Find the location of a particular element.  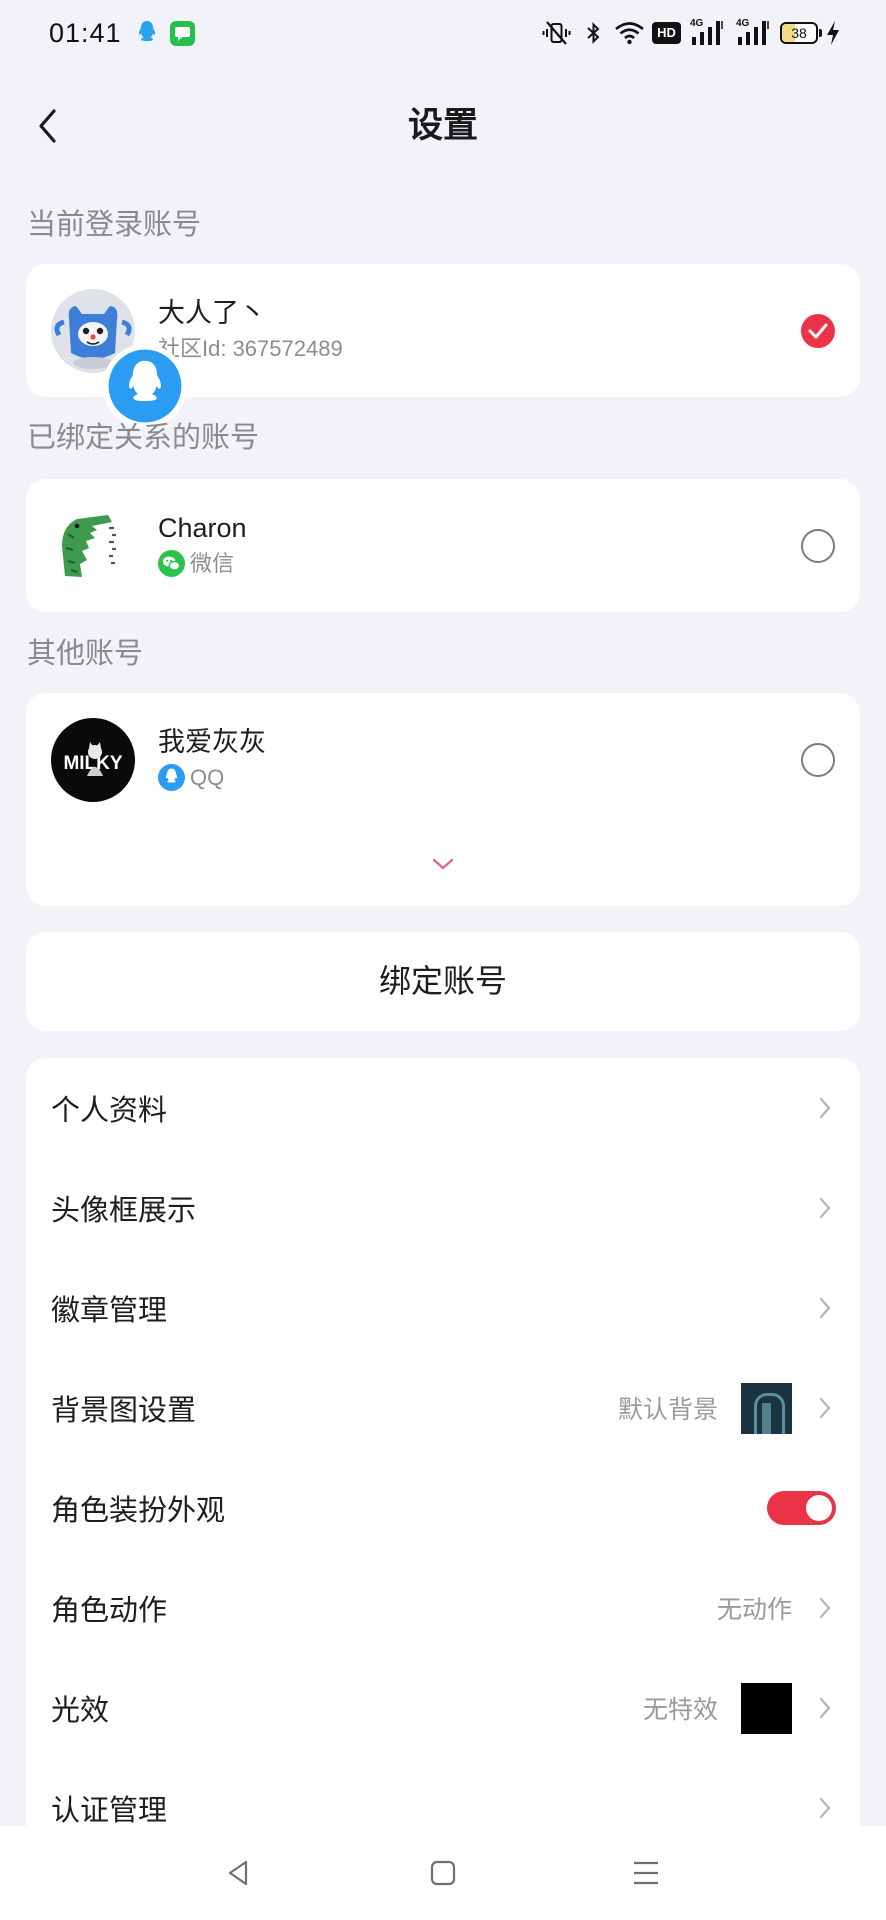

selected-check-icon is located at coordinates (818, 330).